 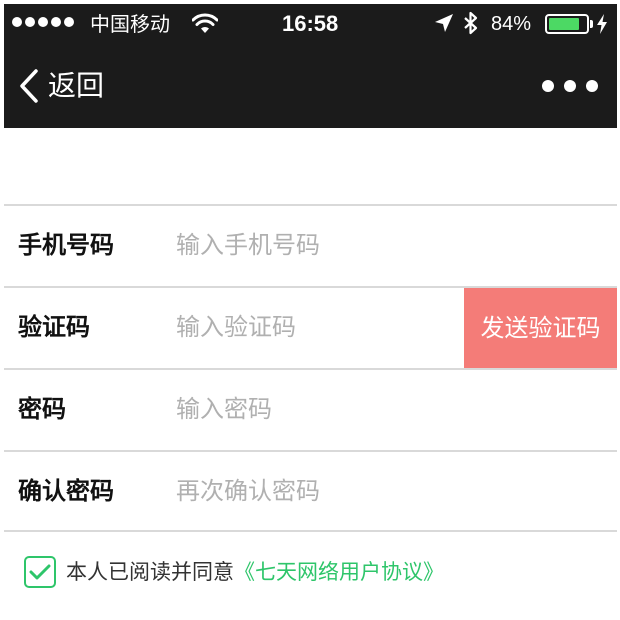 I want to click on phone-label: 手机号码, so click(x=66, y=245).